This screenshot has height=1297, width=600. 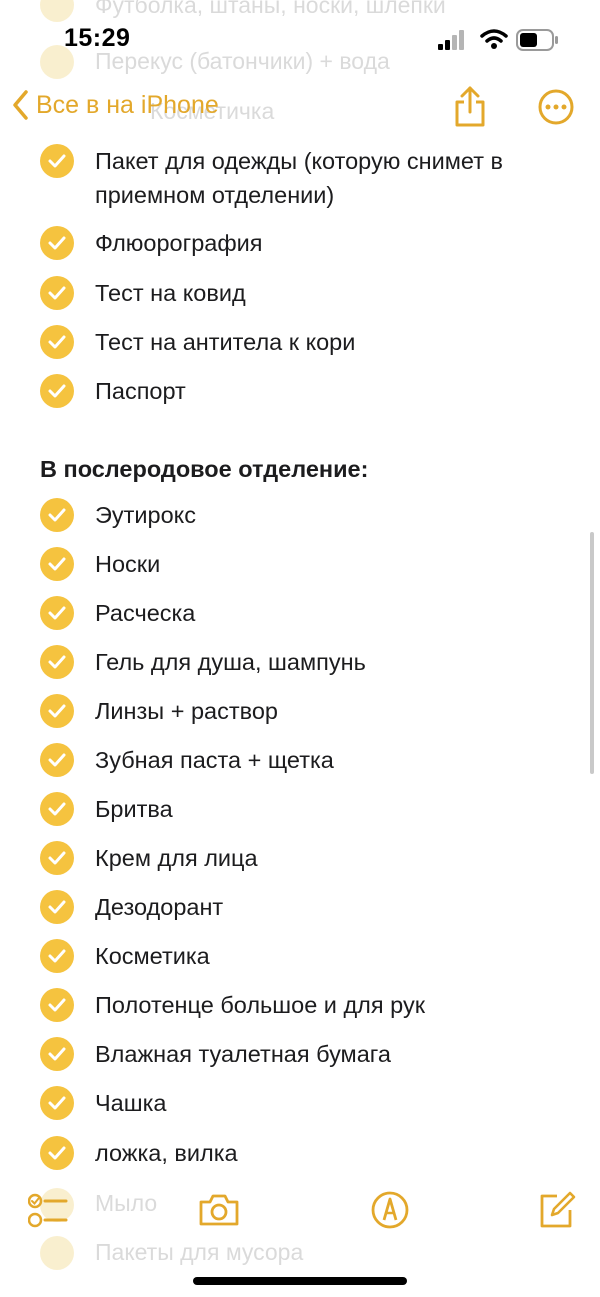 What do you see at coordinates (335, 760) in the screenshot?
I see `checklist-item-text: Зубная паста + щетка` at bounding box center [335, 760].